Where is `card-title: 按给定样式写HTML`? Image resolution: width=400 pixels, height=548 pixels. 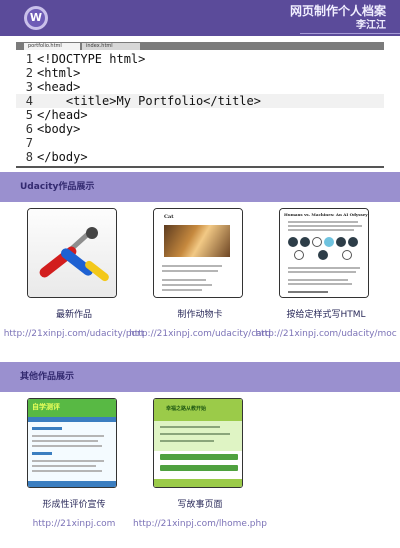 card-title: 按给定样式写HTML is located at coordinates (326, 315).